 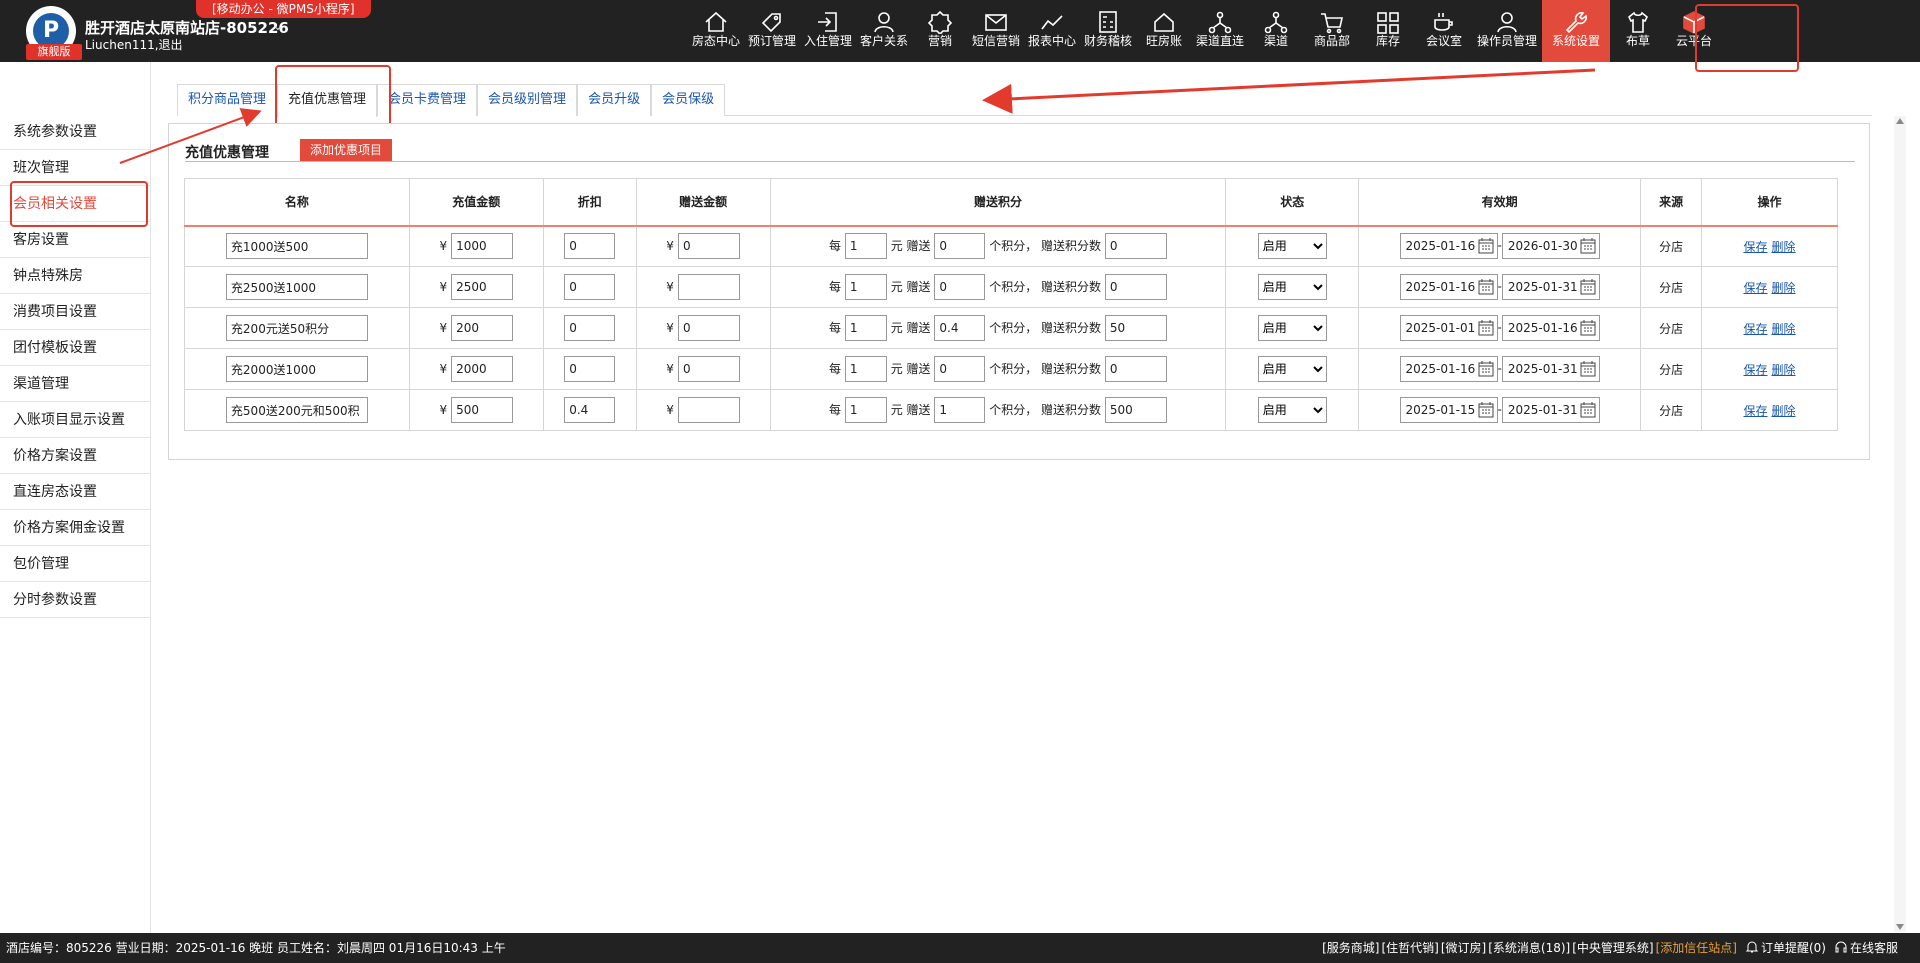 What do you see at coordinates (75, 600) in the screenshot?
I see `sidebar-item: 分时参数设置` at bounding box center [75, 600].